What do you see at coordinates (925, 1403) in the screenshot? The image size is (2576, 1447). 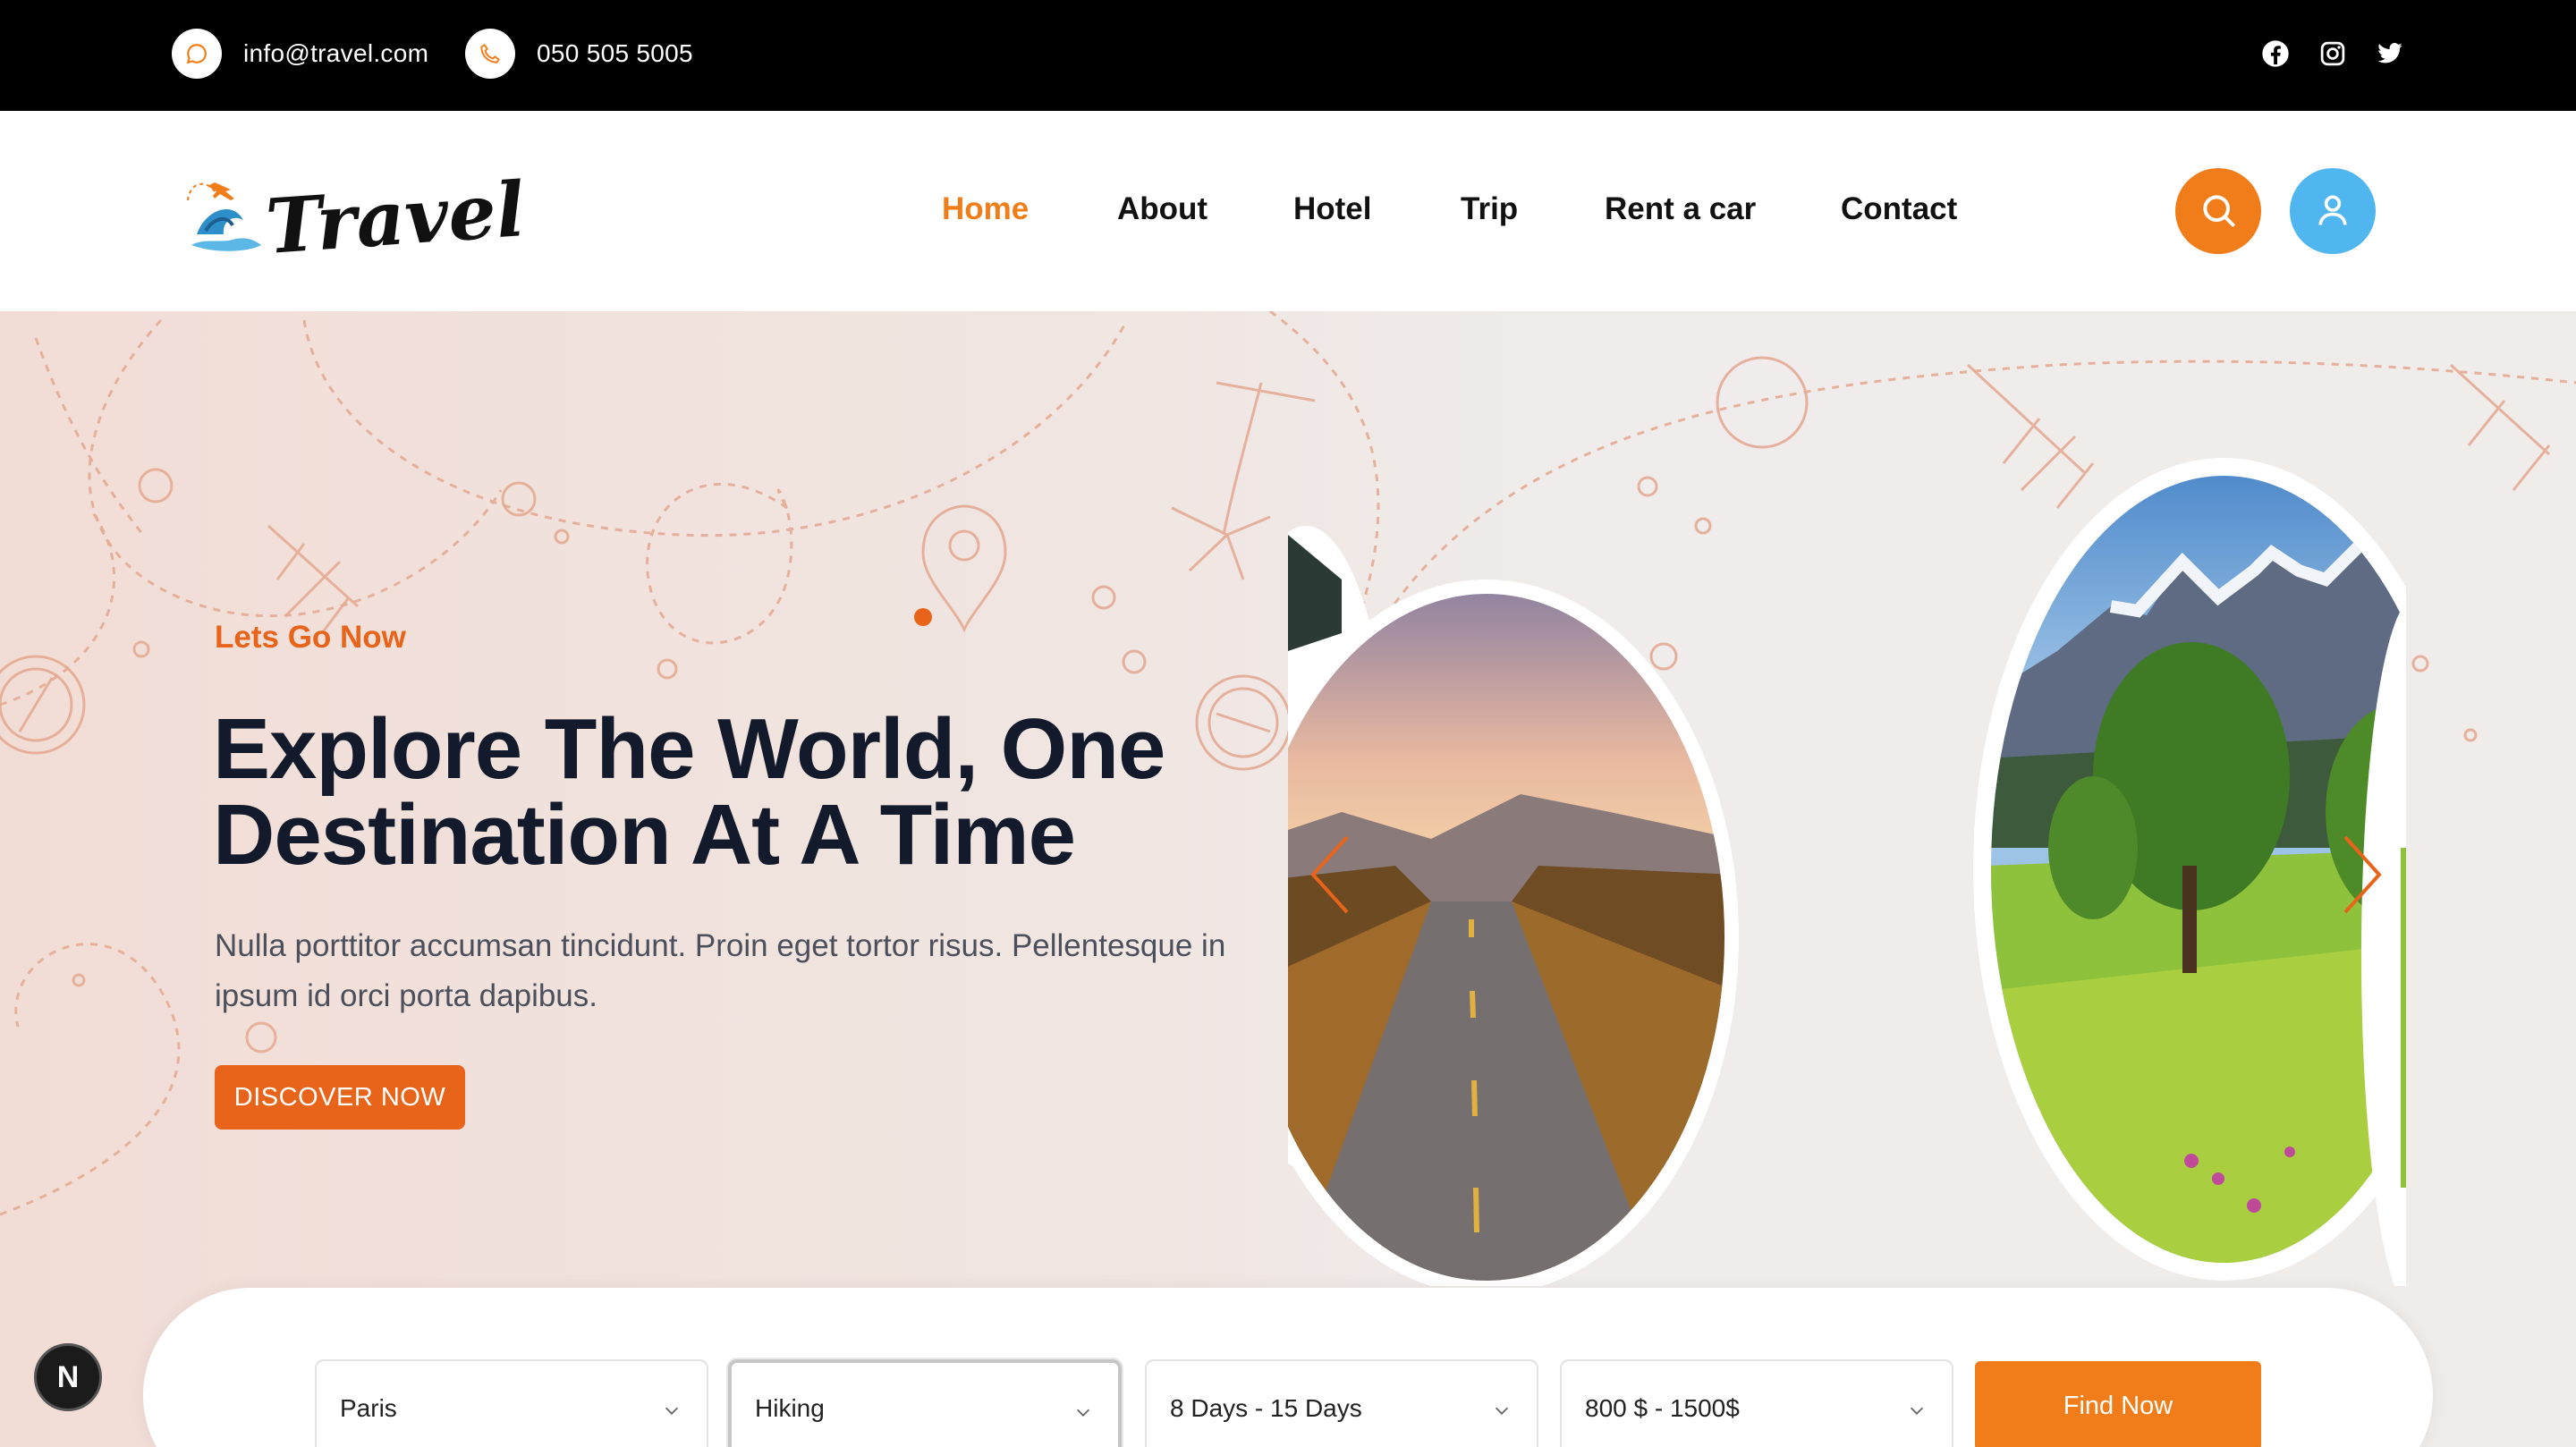 I see `activity-select: Hiking` at bounding box center [925, 1403].